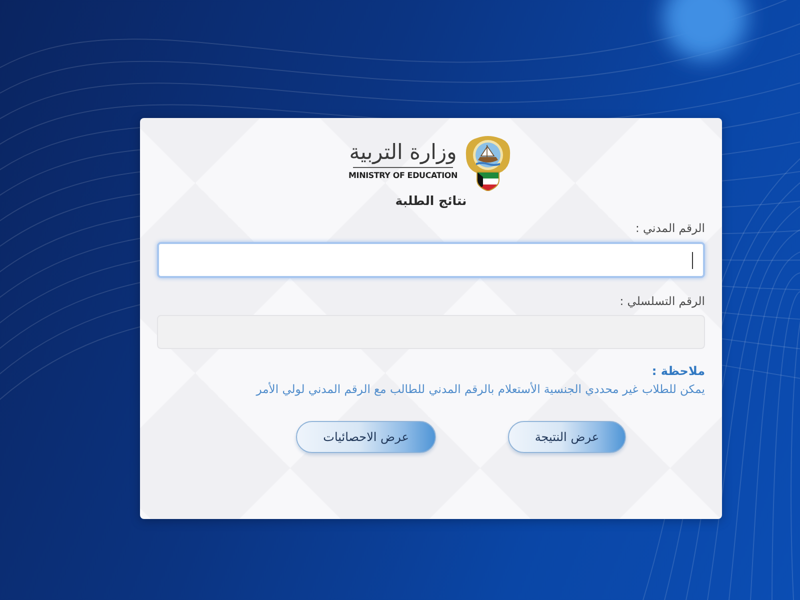 This screenshot has height=600, width=800. I want to click on show-result-button: عرض النتيجة, so click(567, 437).